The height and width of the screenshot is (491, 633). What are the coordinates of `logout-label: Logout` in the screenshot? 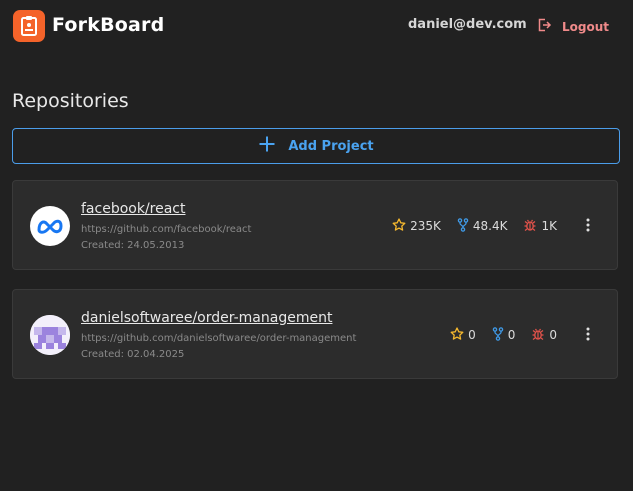 It's located at (586, 27).